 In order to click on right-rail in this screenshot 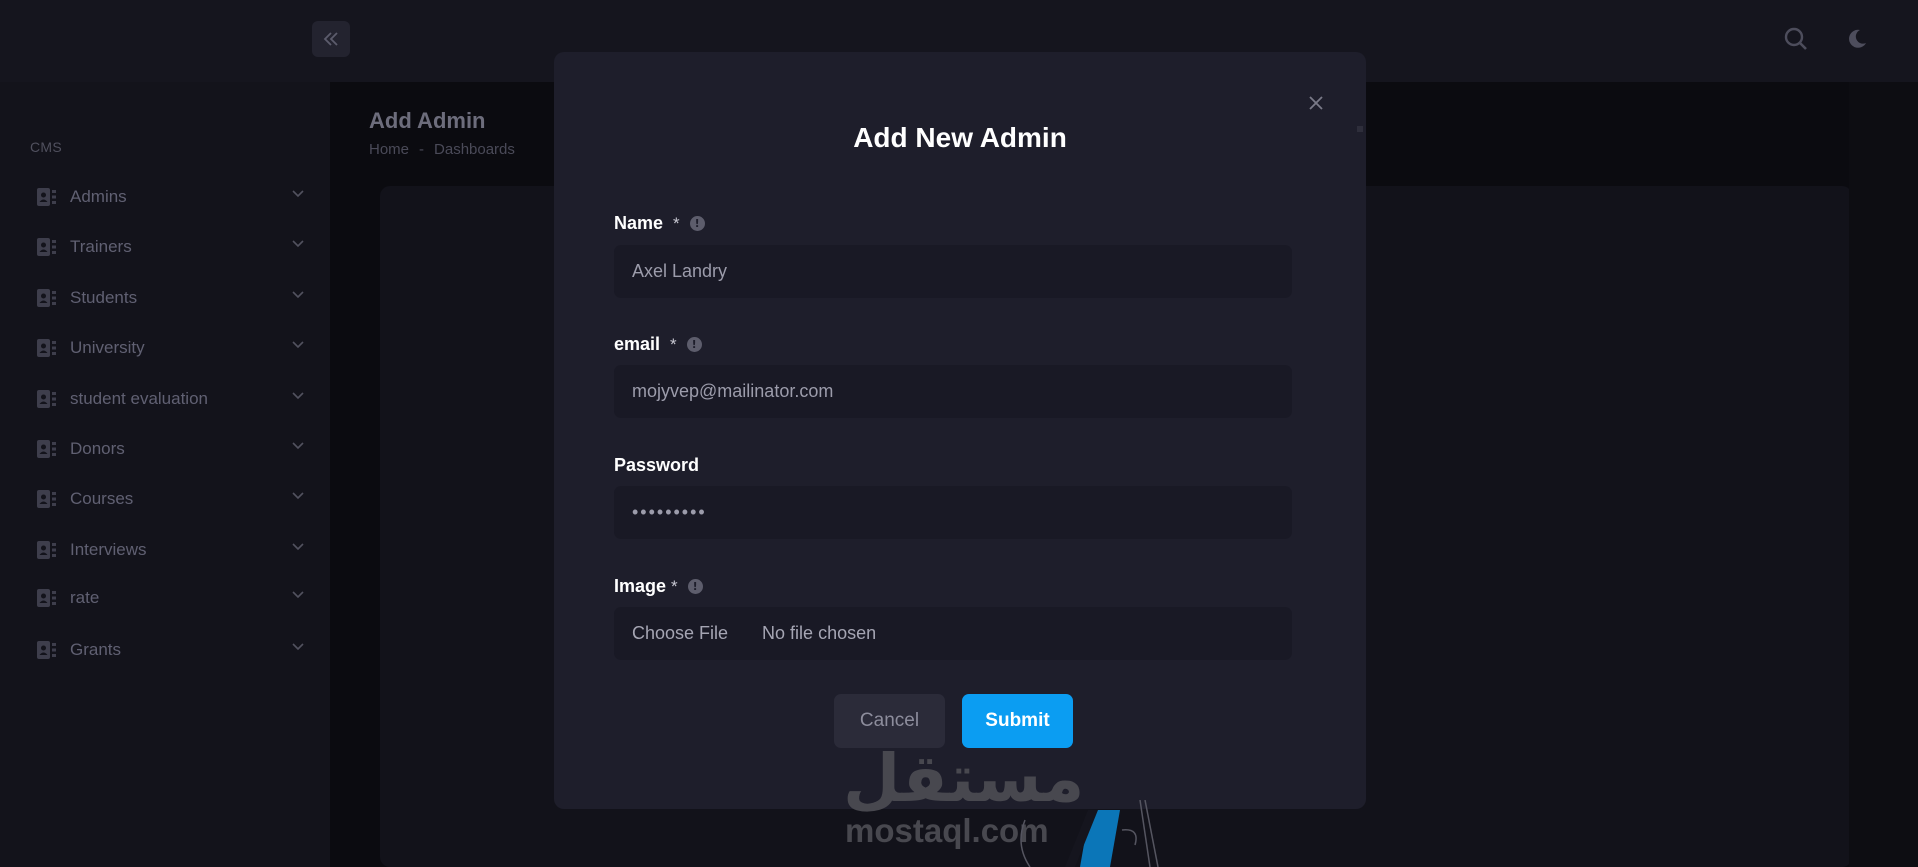, I will do `click(1883, 474)`.